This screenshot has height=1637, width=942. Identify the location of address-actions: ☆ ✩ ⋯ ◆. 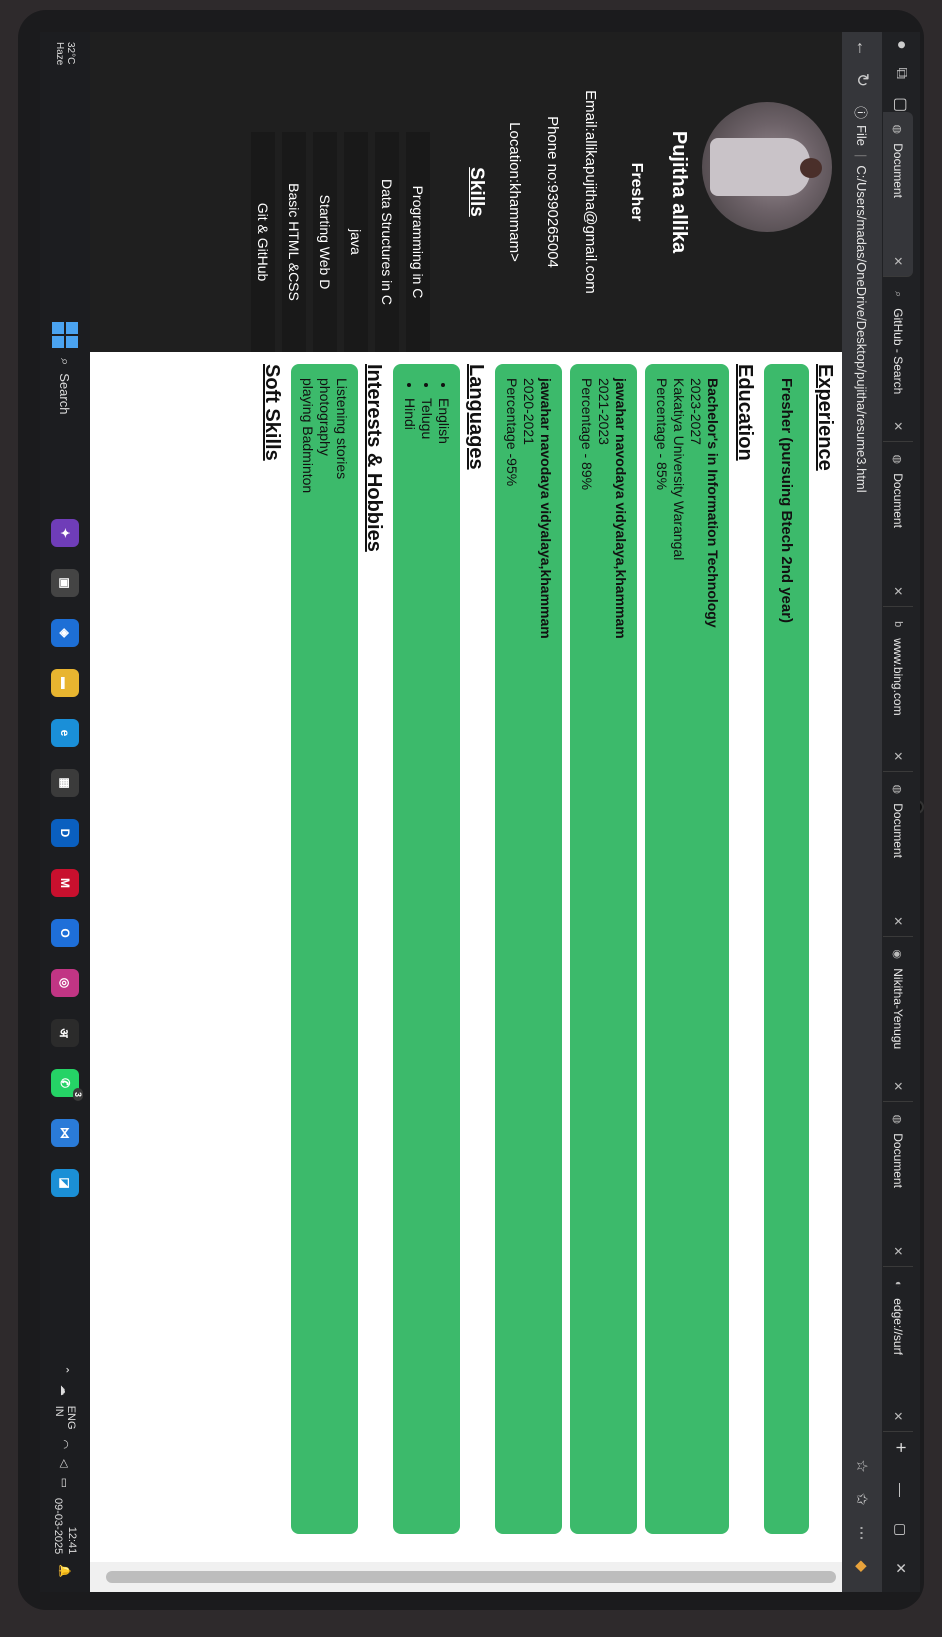
(862, 1525).